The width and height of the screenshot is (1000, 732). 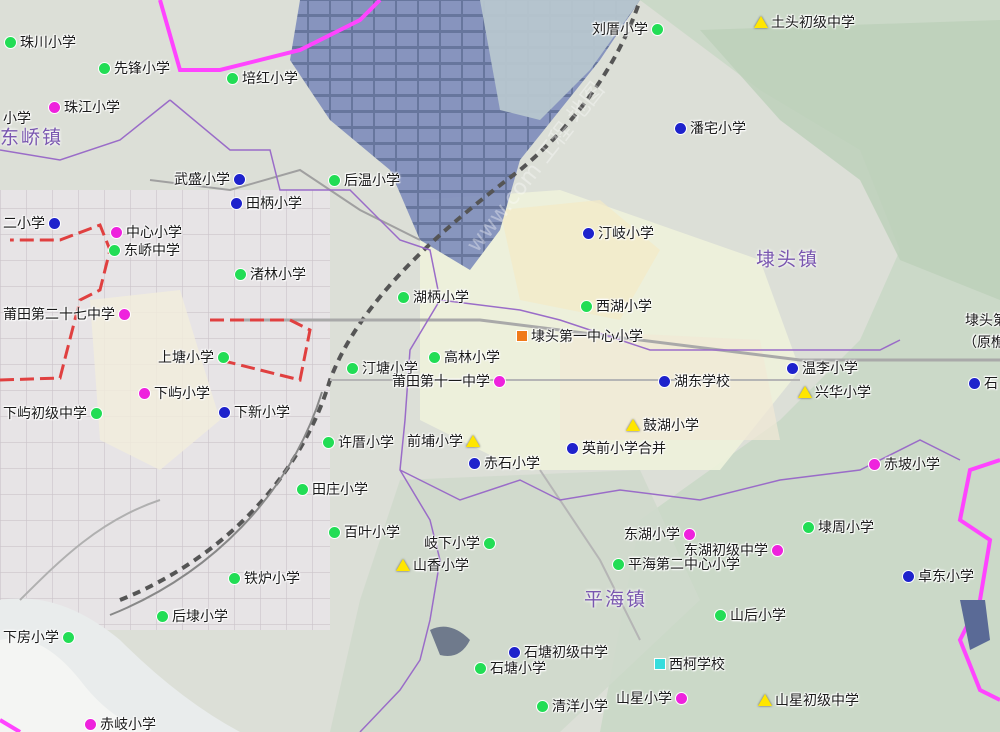 I want to click on school-marker: 赤岐小学, so click(x=121, y=723).